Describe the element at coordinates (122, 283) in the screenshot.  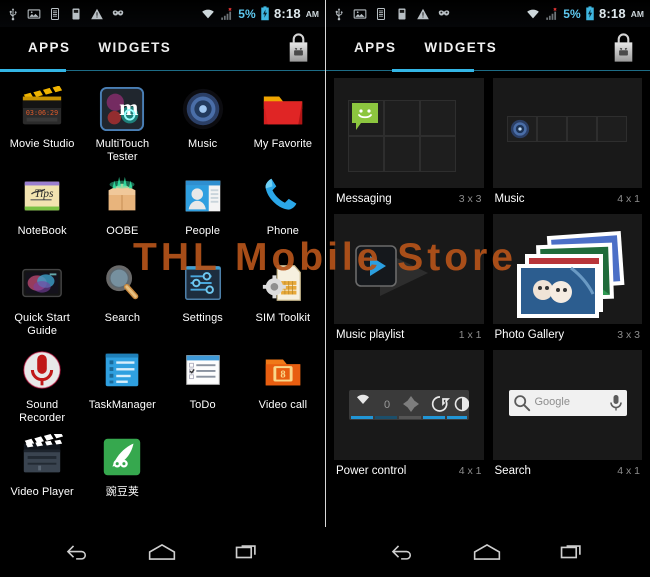
I see `search-icon` at that location.